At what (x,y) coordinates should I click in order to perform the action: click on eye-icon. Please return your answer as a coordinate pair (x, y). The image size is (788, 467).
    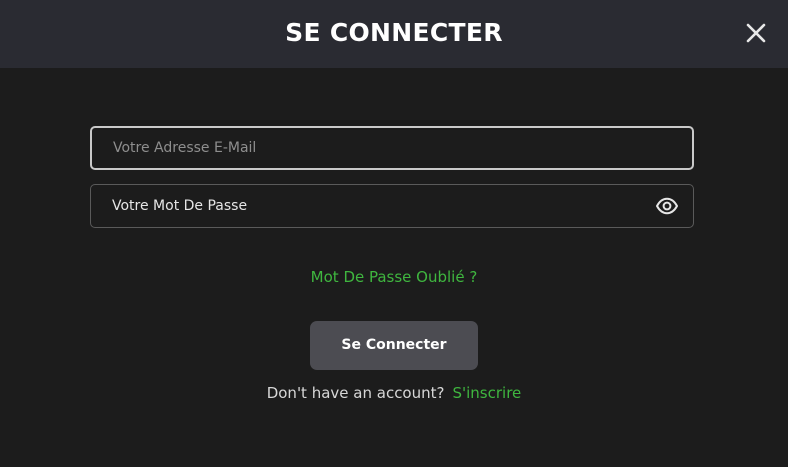
    Looking at the image, I should click on (667, 206).